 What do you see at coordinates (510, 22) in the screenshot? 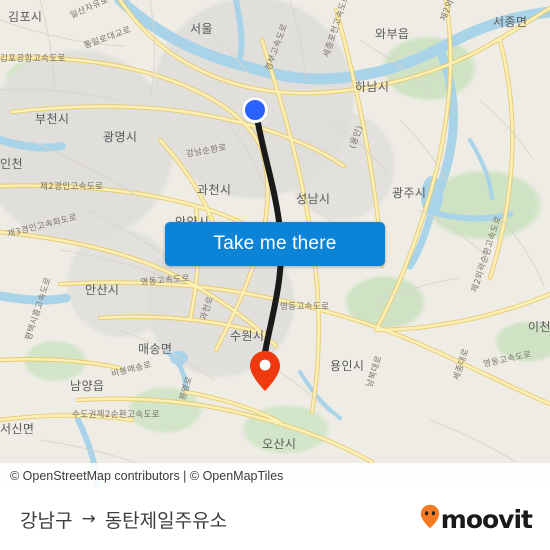
I see `map-label: 서종면` at bounding box center [510, 22].